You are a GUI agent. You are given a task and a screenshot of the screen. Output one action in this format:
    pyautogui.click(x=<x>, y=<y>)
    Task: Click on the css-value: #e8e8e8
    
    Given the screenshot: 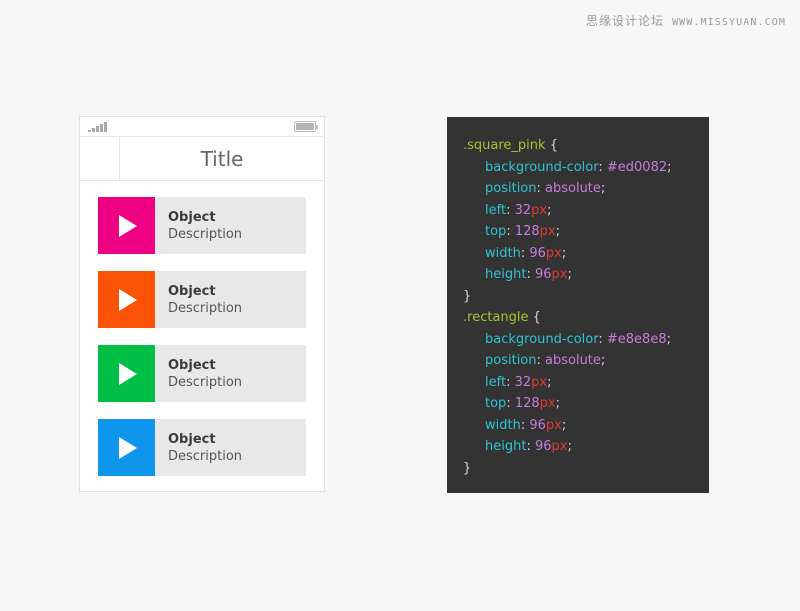 What is the action you would take?
    pyautogui.click(x=636, y=339)
    